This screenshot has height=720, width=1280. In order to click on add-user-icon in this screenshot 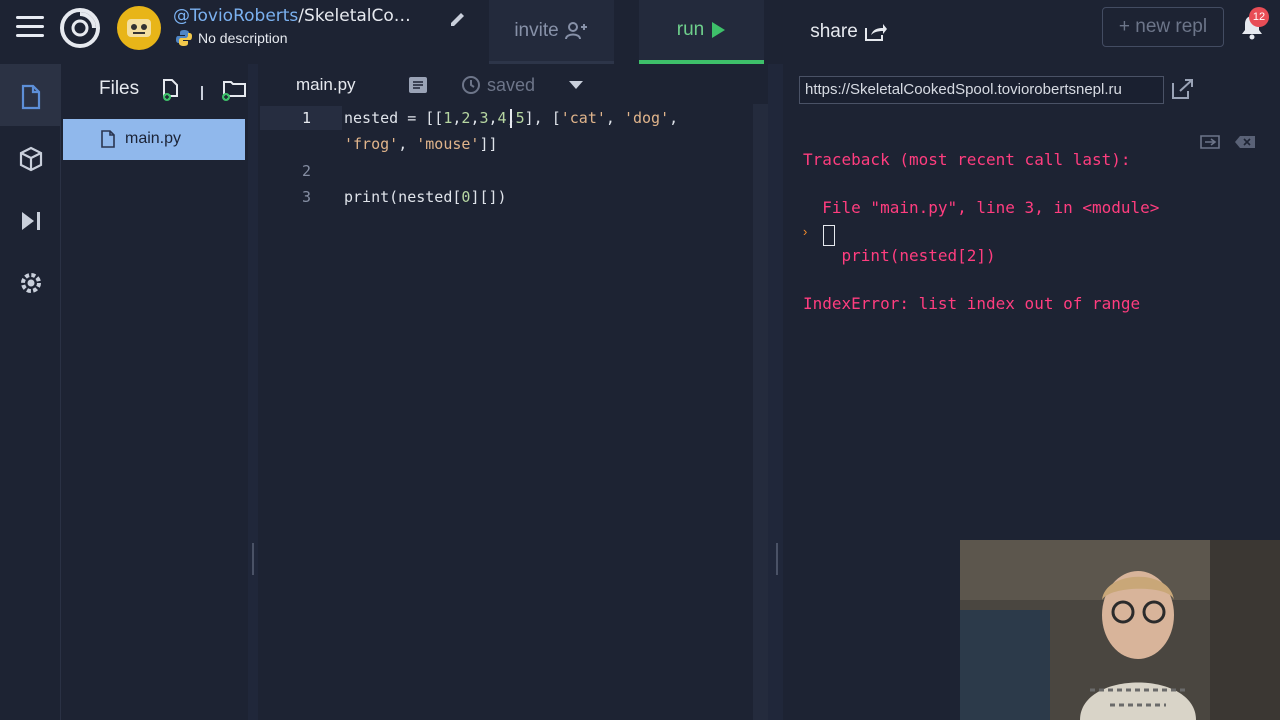, I will do `click(575, 30)`.